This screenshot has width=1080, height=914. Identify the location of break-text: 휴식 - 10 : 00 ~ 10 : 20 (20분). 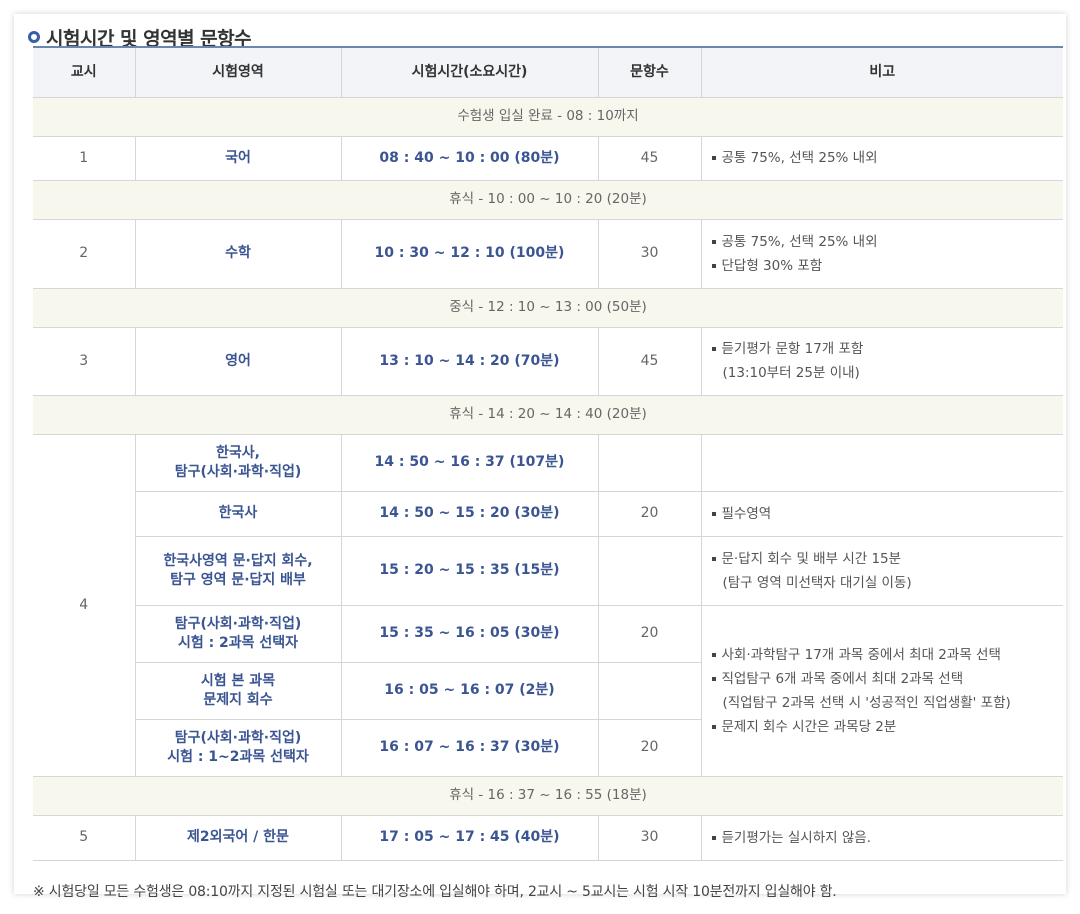
(548, 199).